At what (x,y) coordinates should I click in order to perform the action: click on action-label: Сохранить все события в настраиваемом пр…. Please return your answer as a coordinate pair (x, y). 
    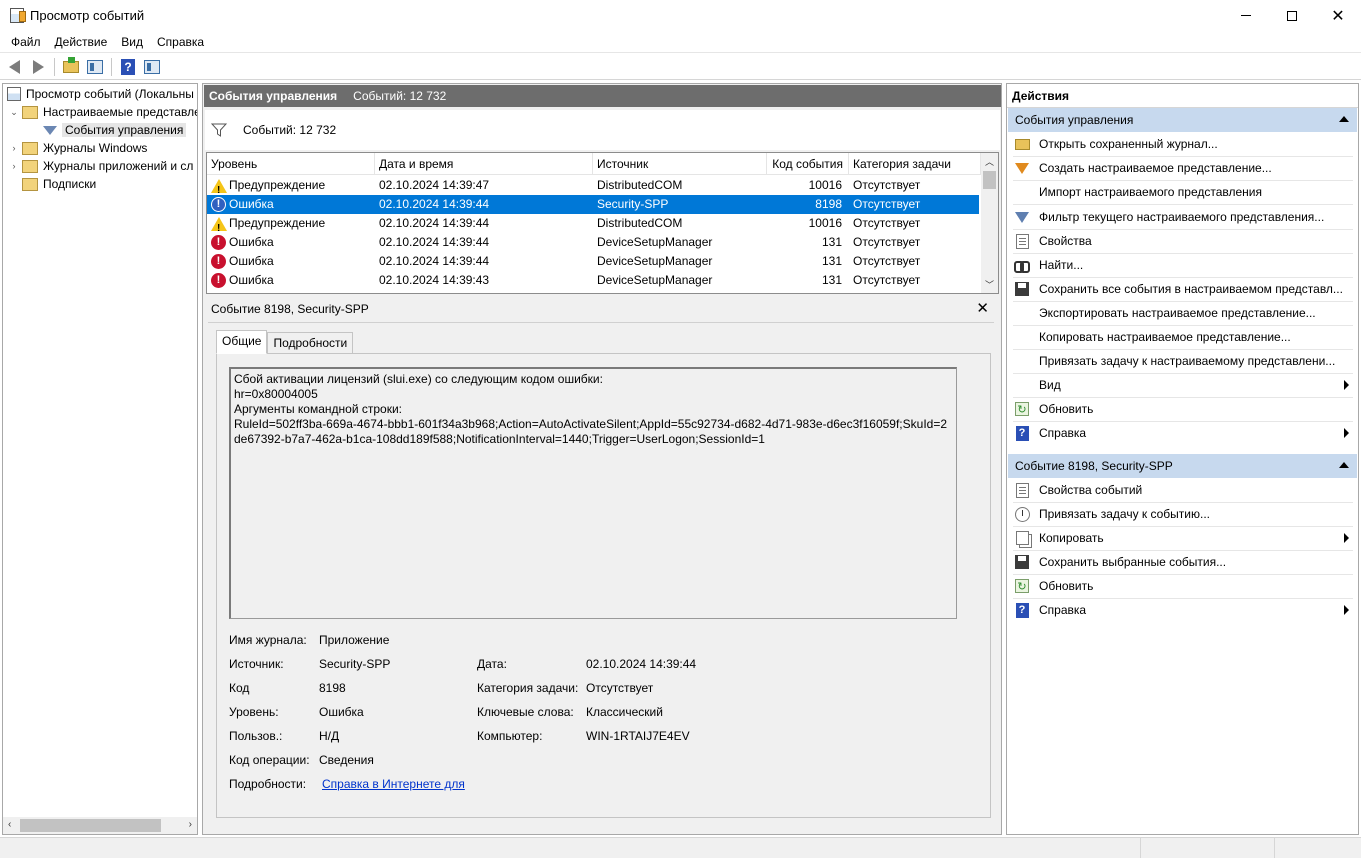
    Looking at the image, I should click on (1191, 289).